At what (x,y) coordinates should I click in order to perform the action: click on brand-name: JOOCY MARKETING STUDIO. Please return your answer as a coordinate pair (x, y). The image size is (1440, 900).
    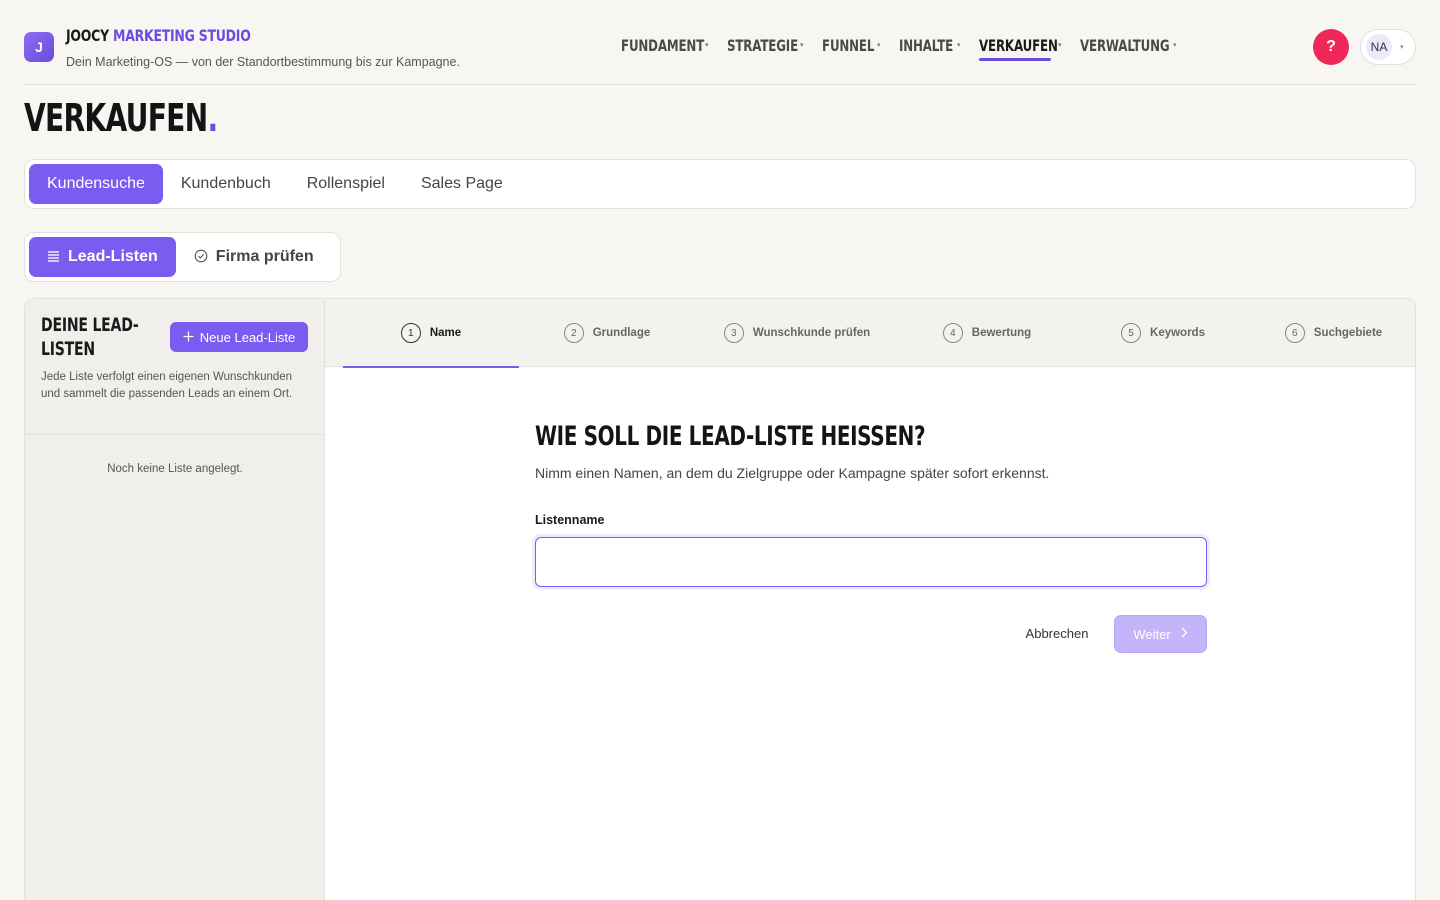
    Looking at the image, I should click on (184, 36).